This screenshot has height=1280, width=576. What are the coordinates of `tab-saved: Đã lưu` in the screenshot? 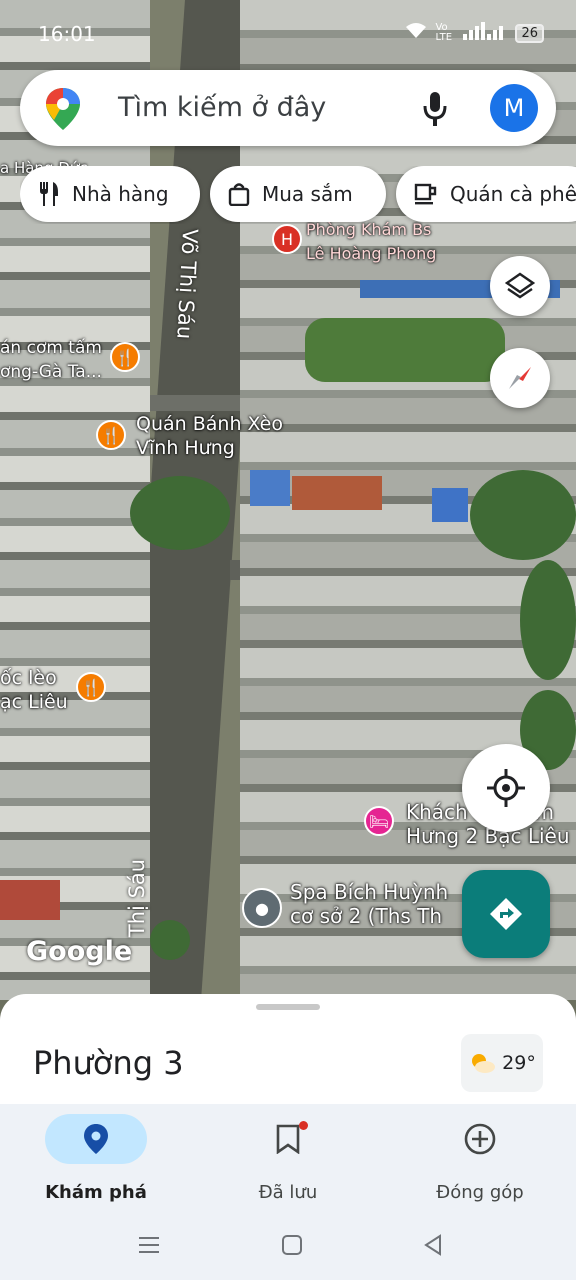 It's located at (288, 1158).